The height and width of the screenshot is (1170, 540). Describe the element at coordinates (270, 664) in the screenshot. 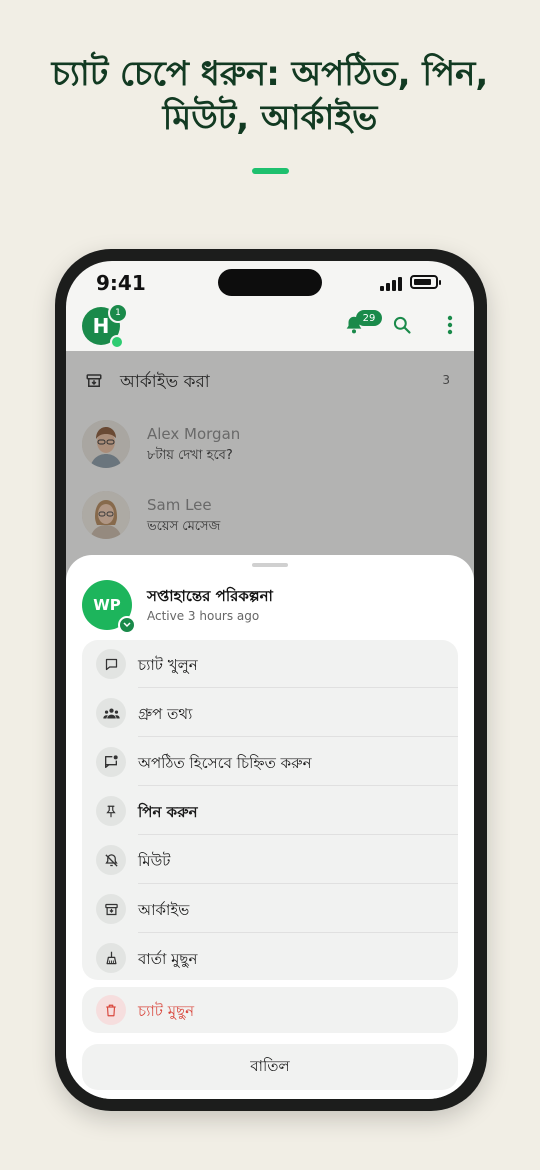

I see `menu-open-chat: চ্যাট খুলুন` at that location.